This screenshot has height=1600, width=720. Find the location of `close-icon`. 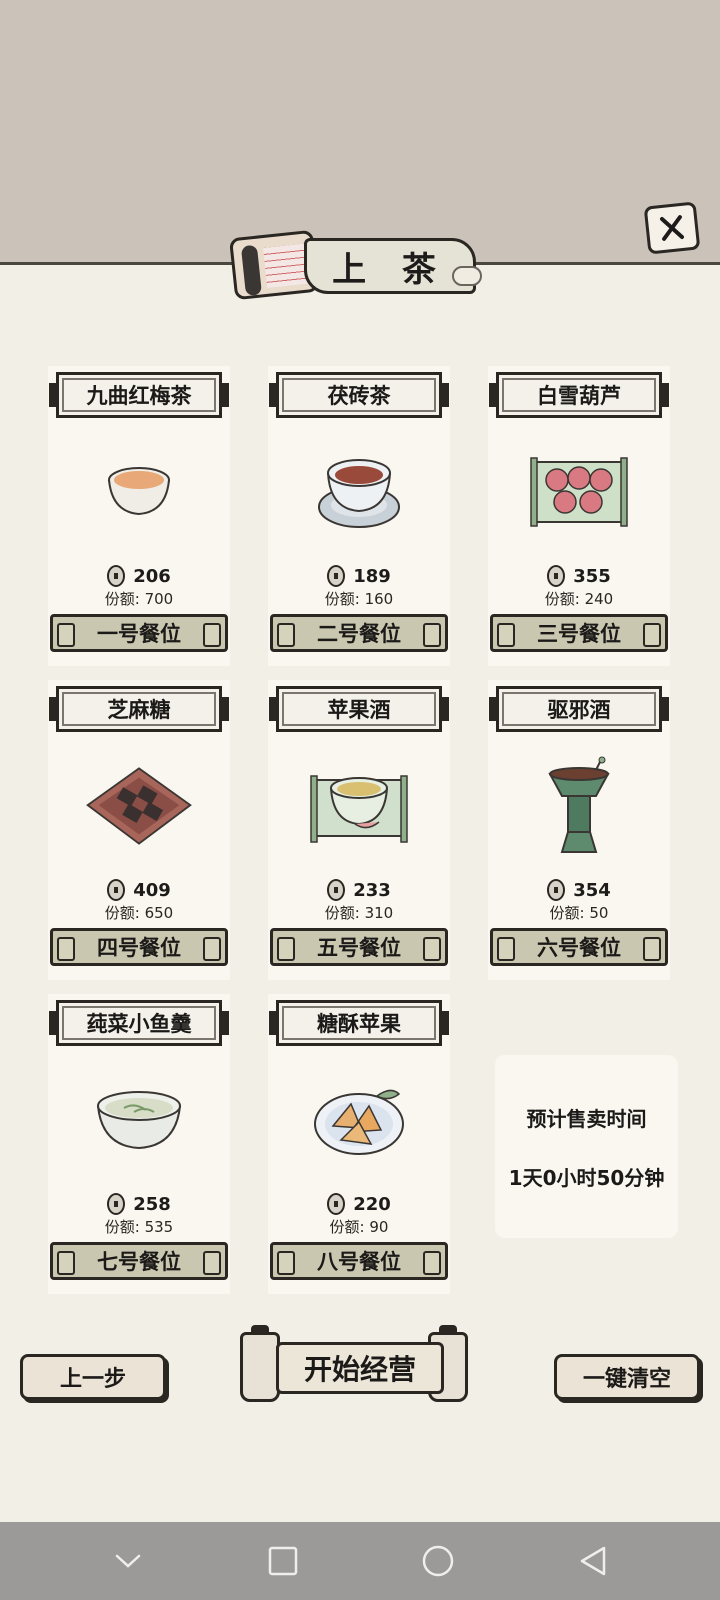

close-icon is located at coordinates (672, 228).